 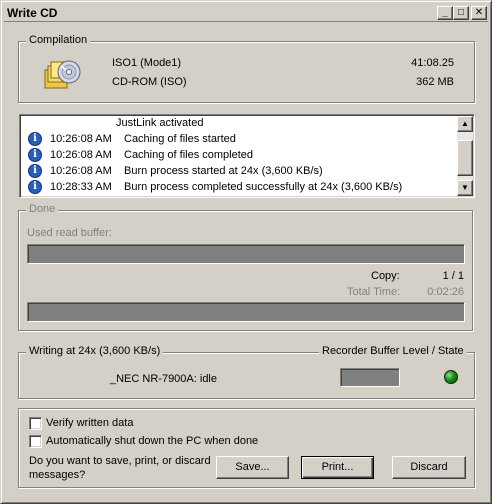 I want to click on read-buffer-bar, so click(x=246, y=254).